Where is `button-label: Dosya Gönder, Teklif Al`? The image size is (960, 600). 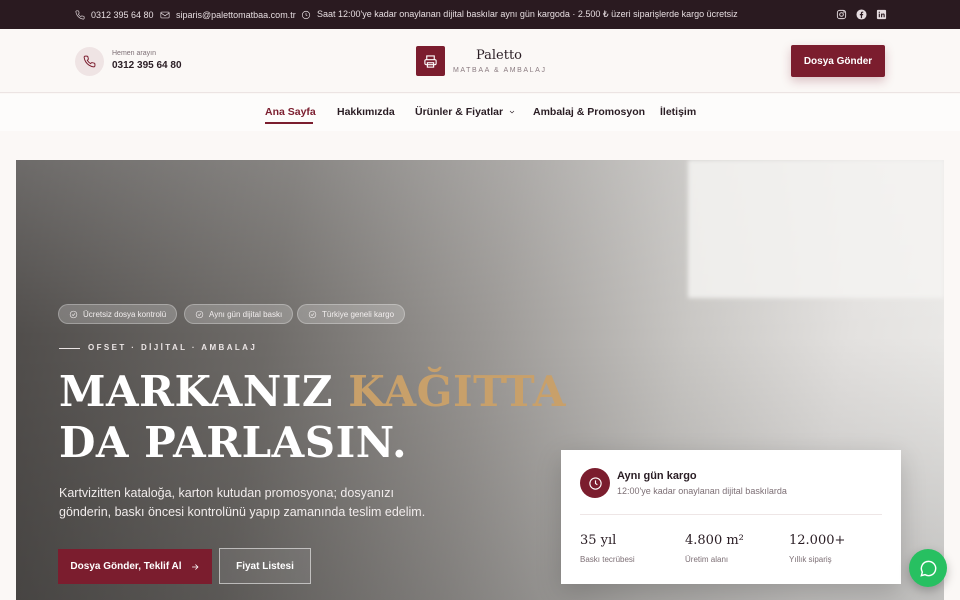 button-label: Dosya Gönder, Teklif Al is located at coordinates (126, 566).